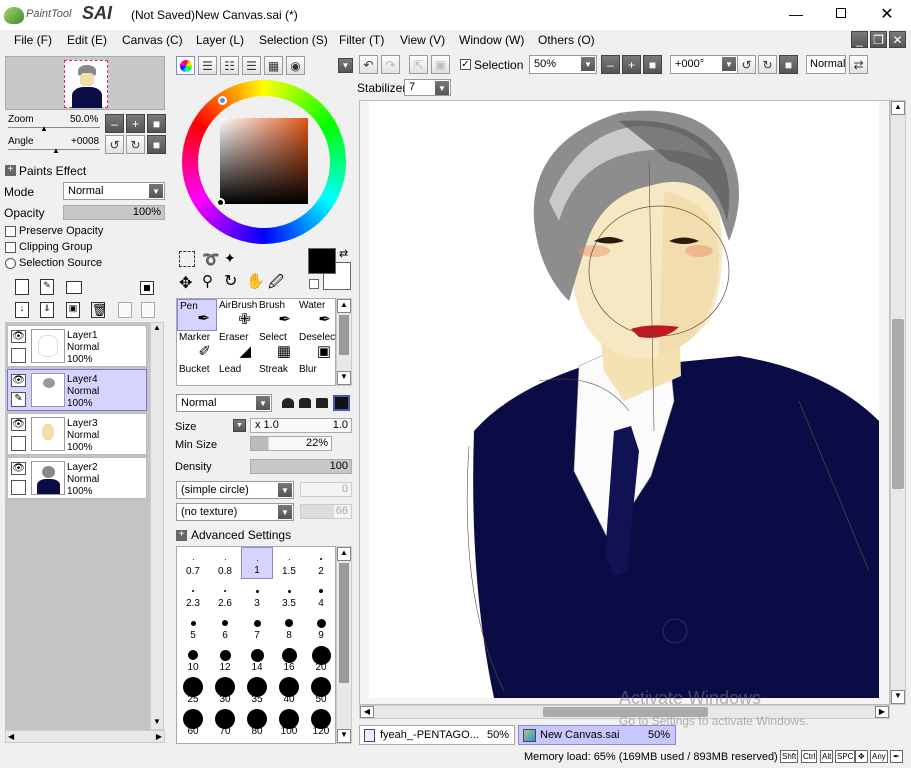 The width and height of the screenshot is (911, 768). Describe the element at coordinates (74, 287) in the screenshot. I see `new-folder-icon` at that location.